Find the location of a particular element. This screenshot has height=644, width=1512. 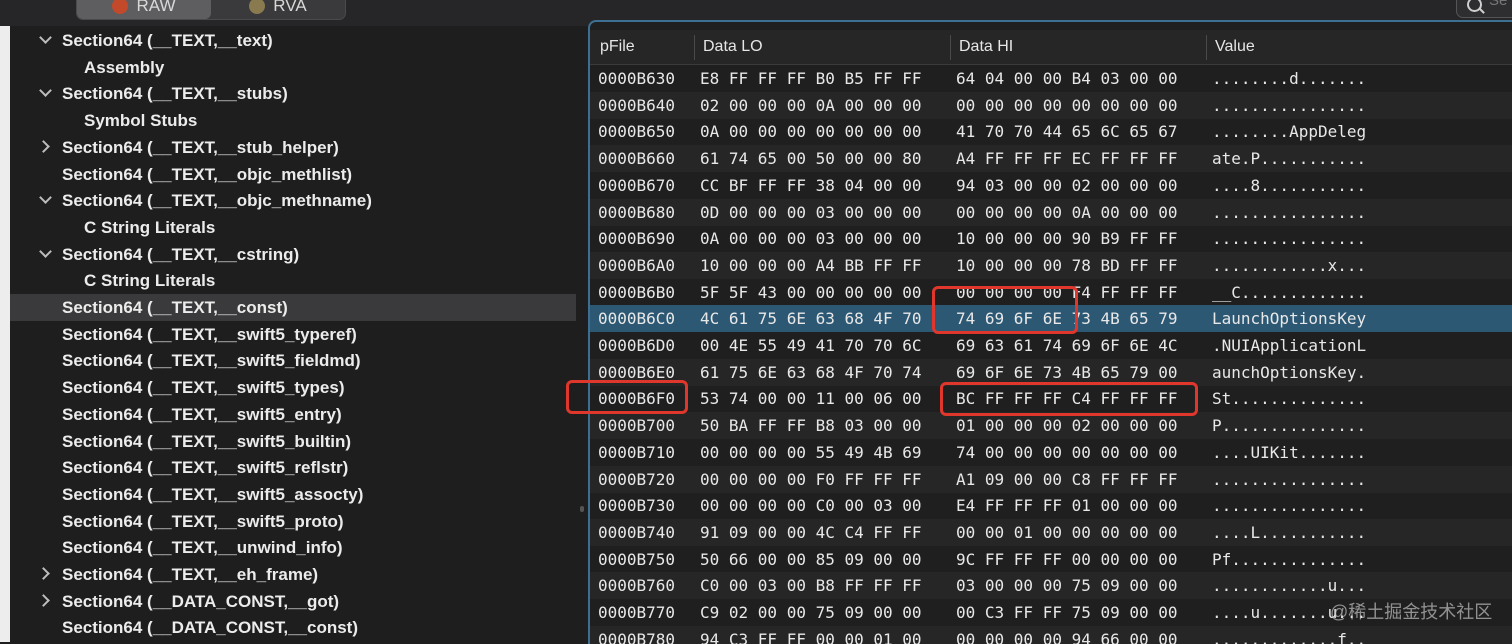

tree-item: Section64 (__TEXT,__cstring) is located at coordinates (293, 254).